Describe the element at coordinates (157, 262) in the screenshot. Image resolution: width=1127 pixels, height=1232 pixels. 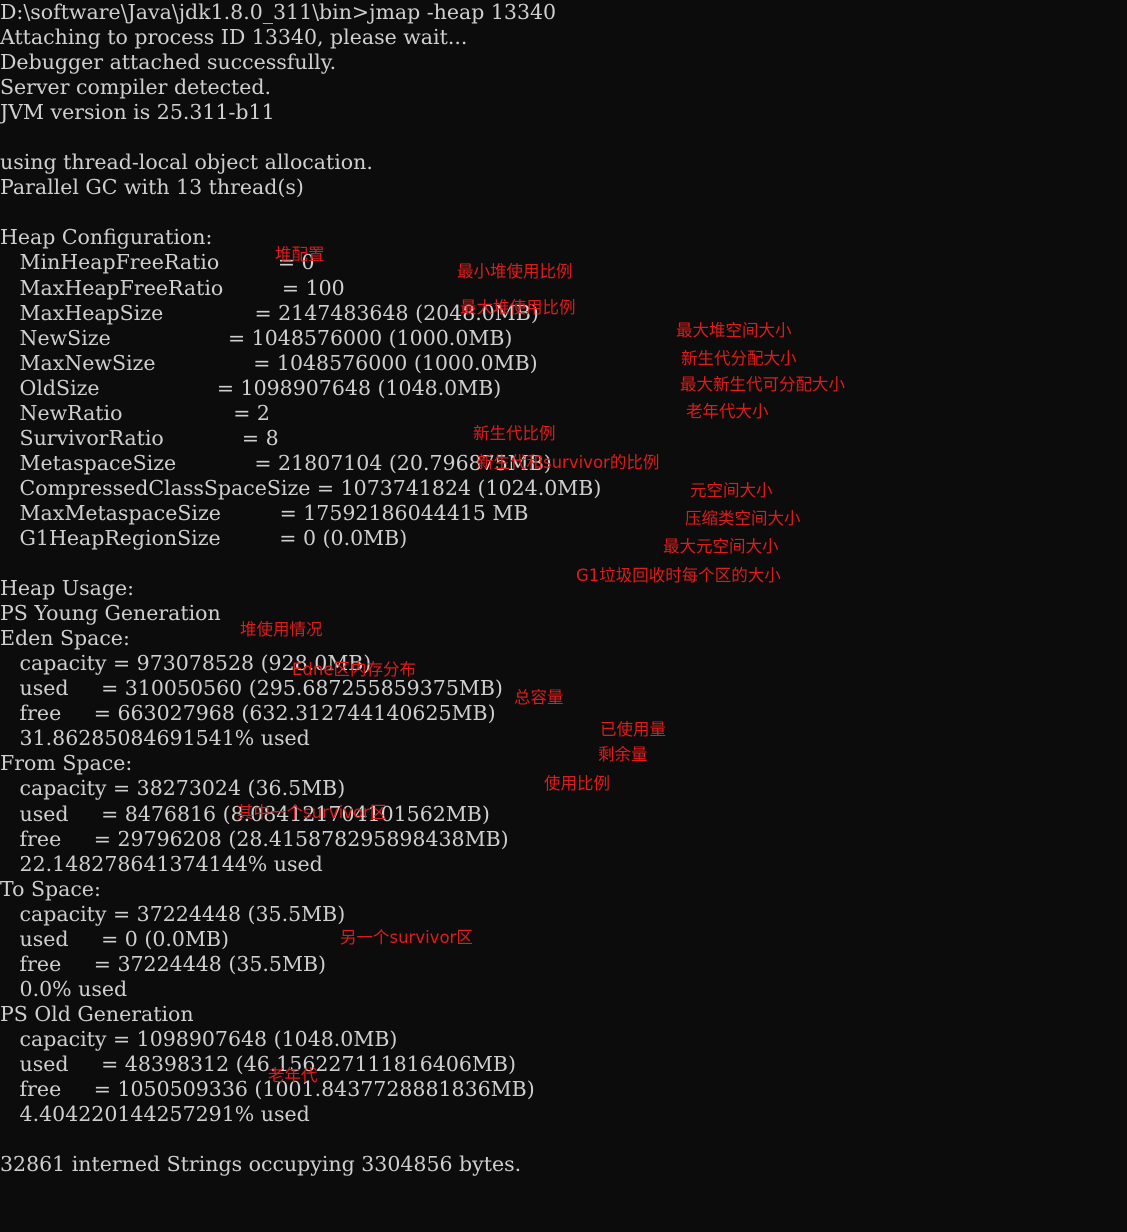
I see `console-line: MinHeapFreeRatio = 0` at that location.